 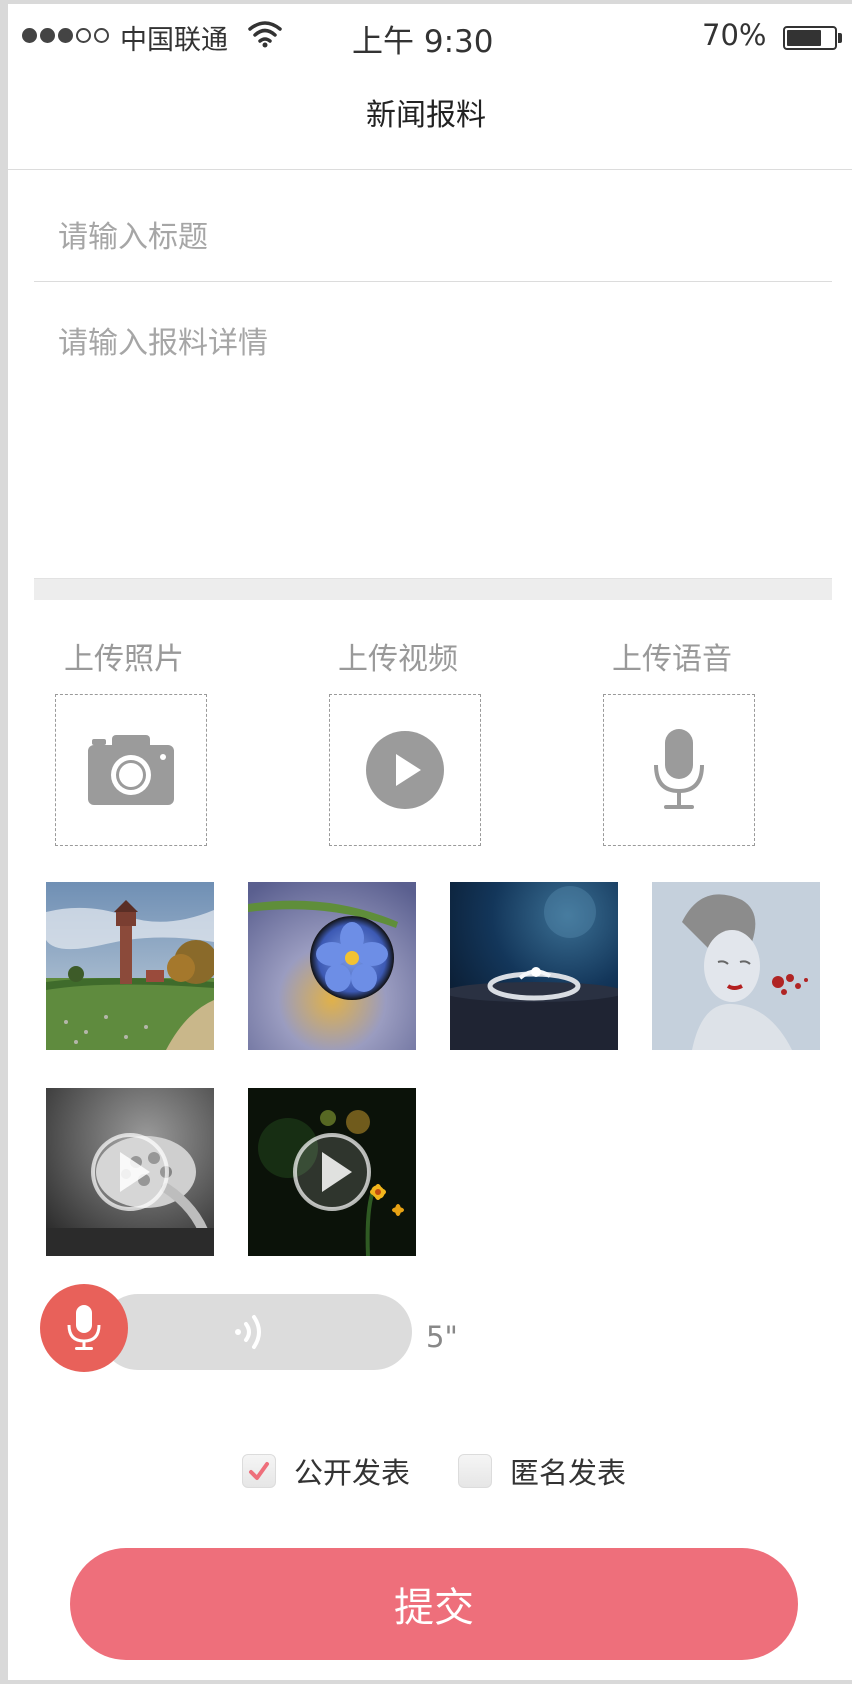 I want to click on public-publish-option: 公开发表, so click(x=326, y=1471).